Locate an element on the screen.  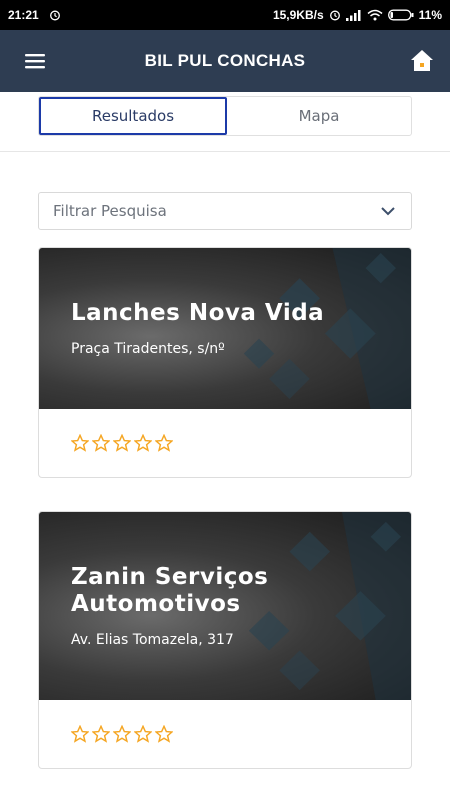
result-name: Lanches Nova Vida is located at coordinates (198, 313).